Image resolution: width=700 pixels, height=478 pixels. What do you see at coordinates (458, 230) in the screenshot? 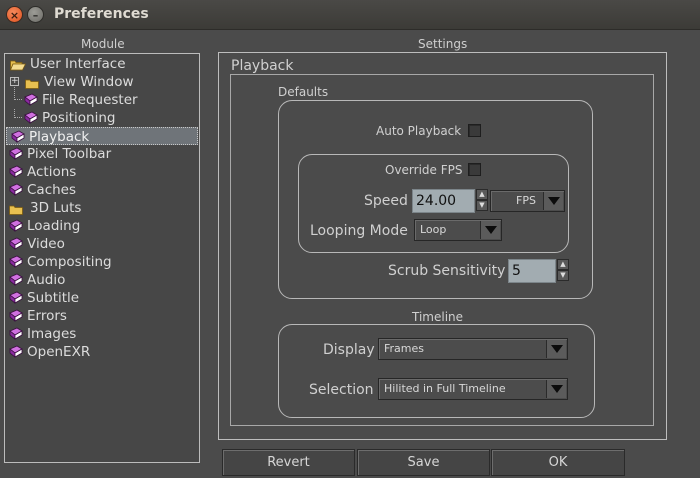
I see `looping-mode-dropdown: Loop` at bounding box center [458, 230].